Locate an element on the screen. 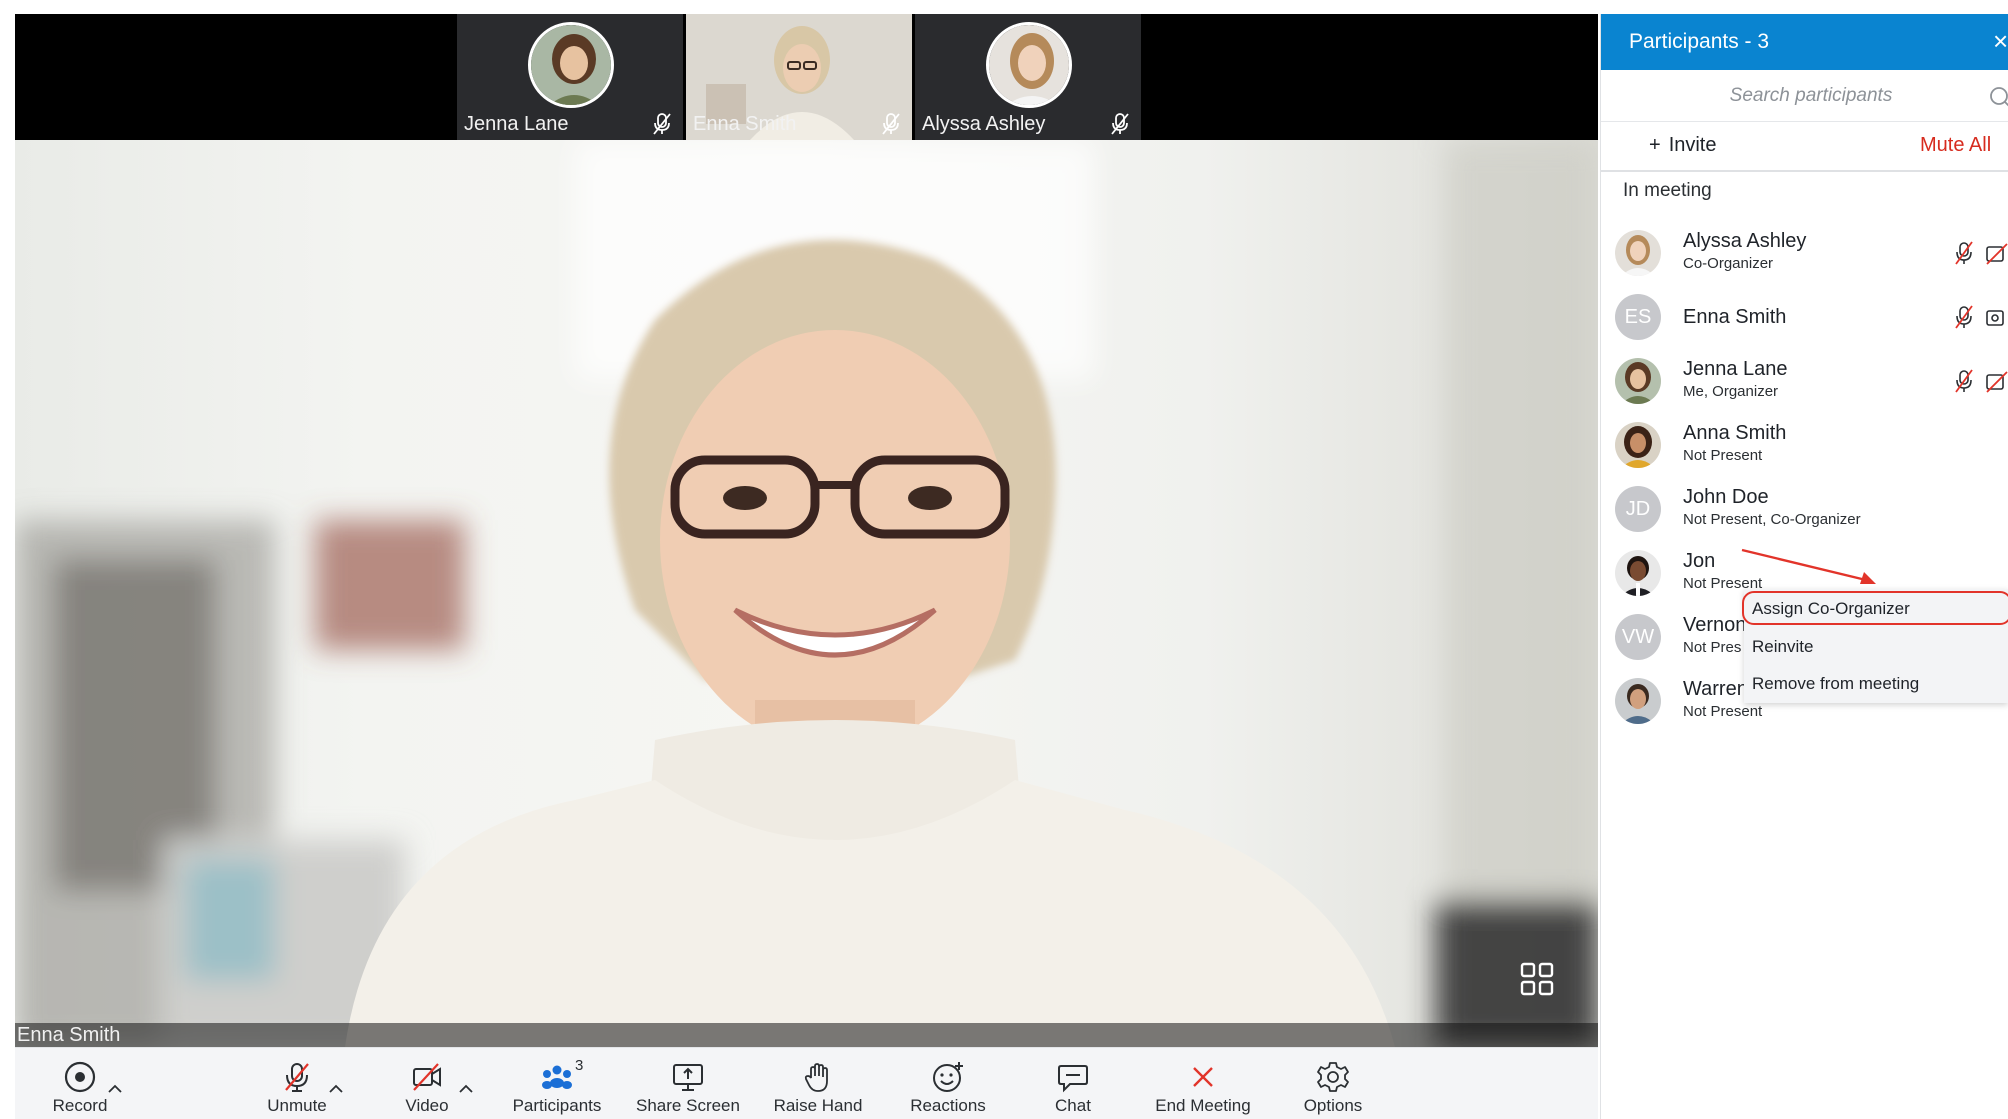  raise-hand-label: Raise Hand is located at coordinates (818, 1105).